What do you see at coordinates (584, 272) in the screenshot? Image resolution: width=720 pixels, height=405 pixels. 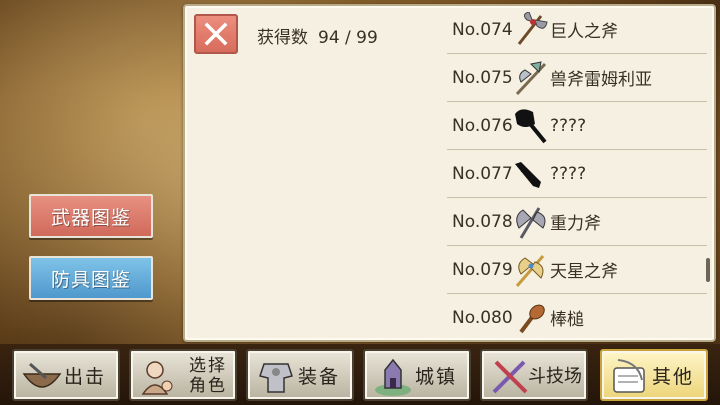 I see `item-name: 天星之斧` at bounding box center [584, 272].